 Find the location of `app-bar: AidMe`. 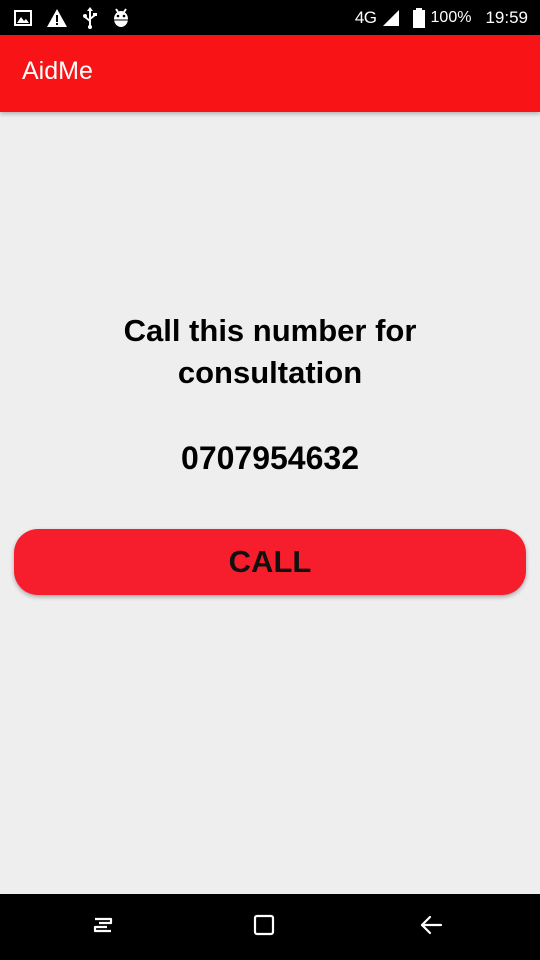

app-bar: AidMe is located at coordinates (270, 73).